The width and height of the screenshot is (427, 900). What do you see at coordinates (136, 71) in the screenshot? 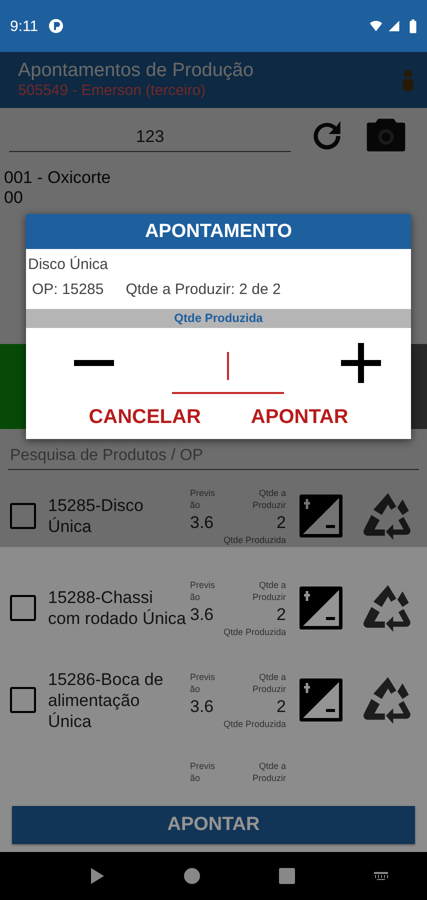
I see `app-title: Apontamentos de Produção` at bounding box center [136, 71].